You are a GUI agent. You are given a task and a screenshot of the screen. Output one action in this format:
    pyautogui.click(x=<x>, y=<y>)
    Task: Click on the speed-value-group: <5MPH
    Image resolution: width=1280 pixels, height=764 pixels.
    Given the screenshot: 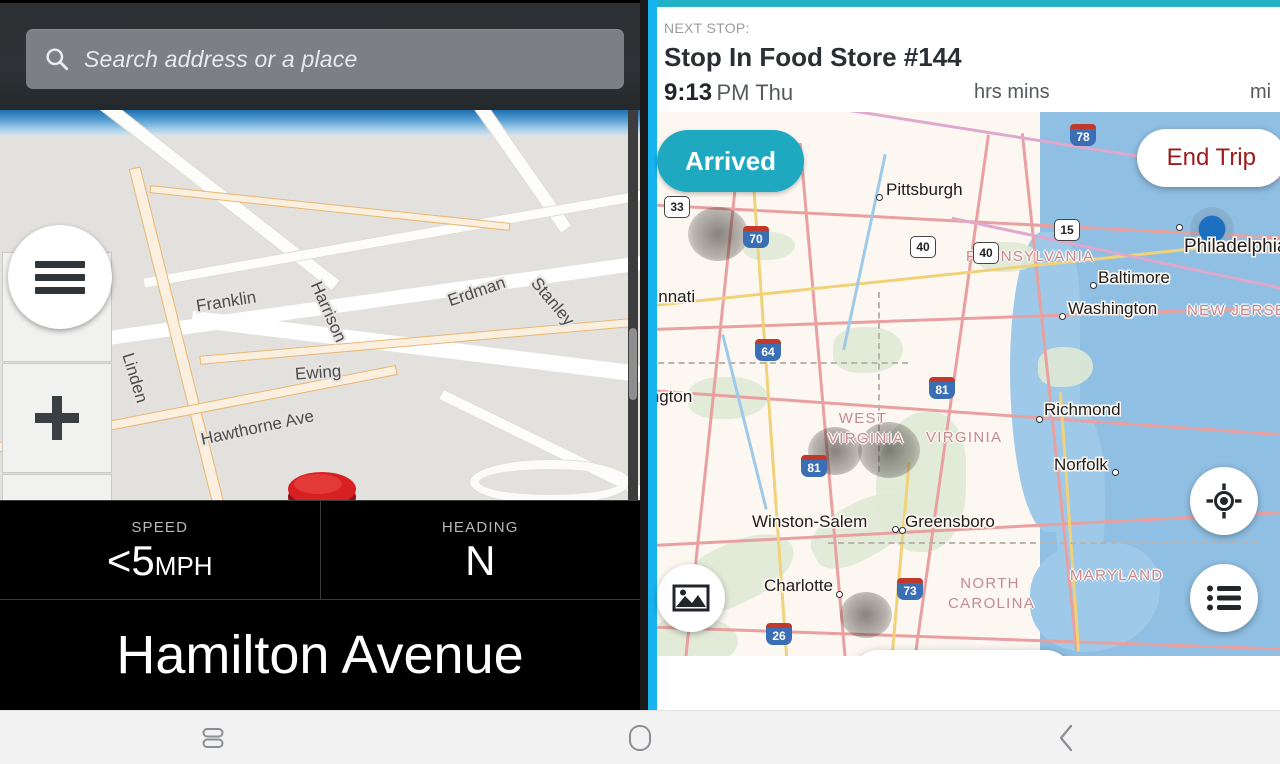 What is the action you would take?
    pyautogui.click(x=160, y=560)
    